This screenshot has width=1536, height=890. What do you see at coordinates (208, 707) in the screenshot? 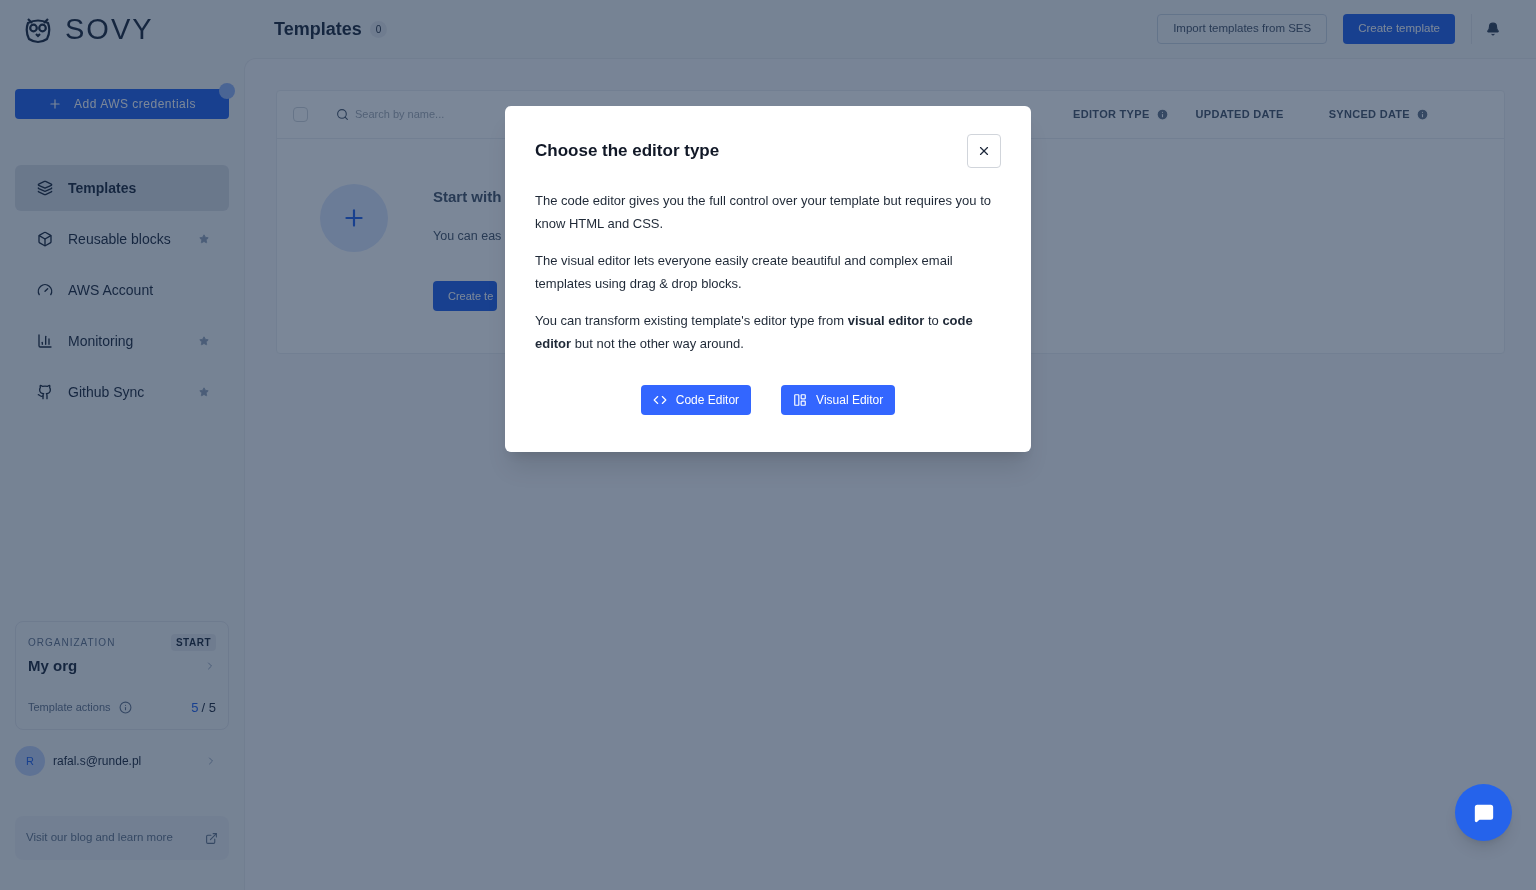
I see `usage-limit: / 5` at bounding box center [208, 707].